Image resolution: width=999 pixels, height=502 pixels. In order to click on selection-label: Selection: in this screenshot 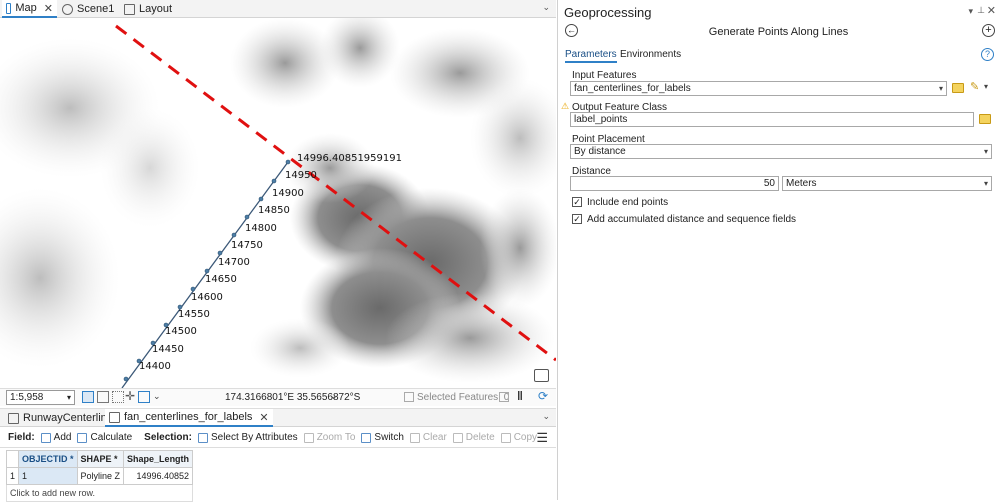, I will do `click(168, 437)`.